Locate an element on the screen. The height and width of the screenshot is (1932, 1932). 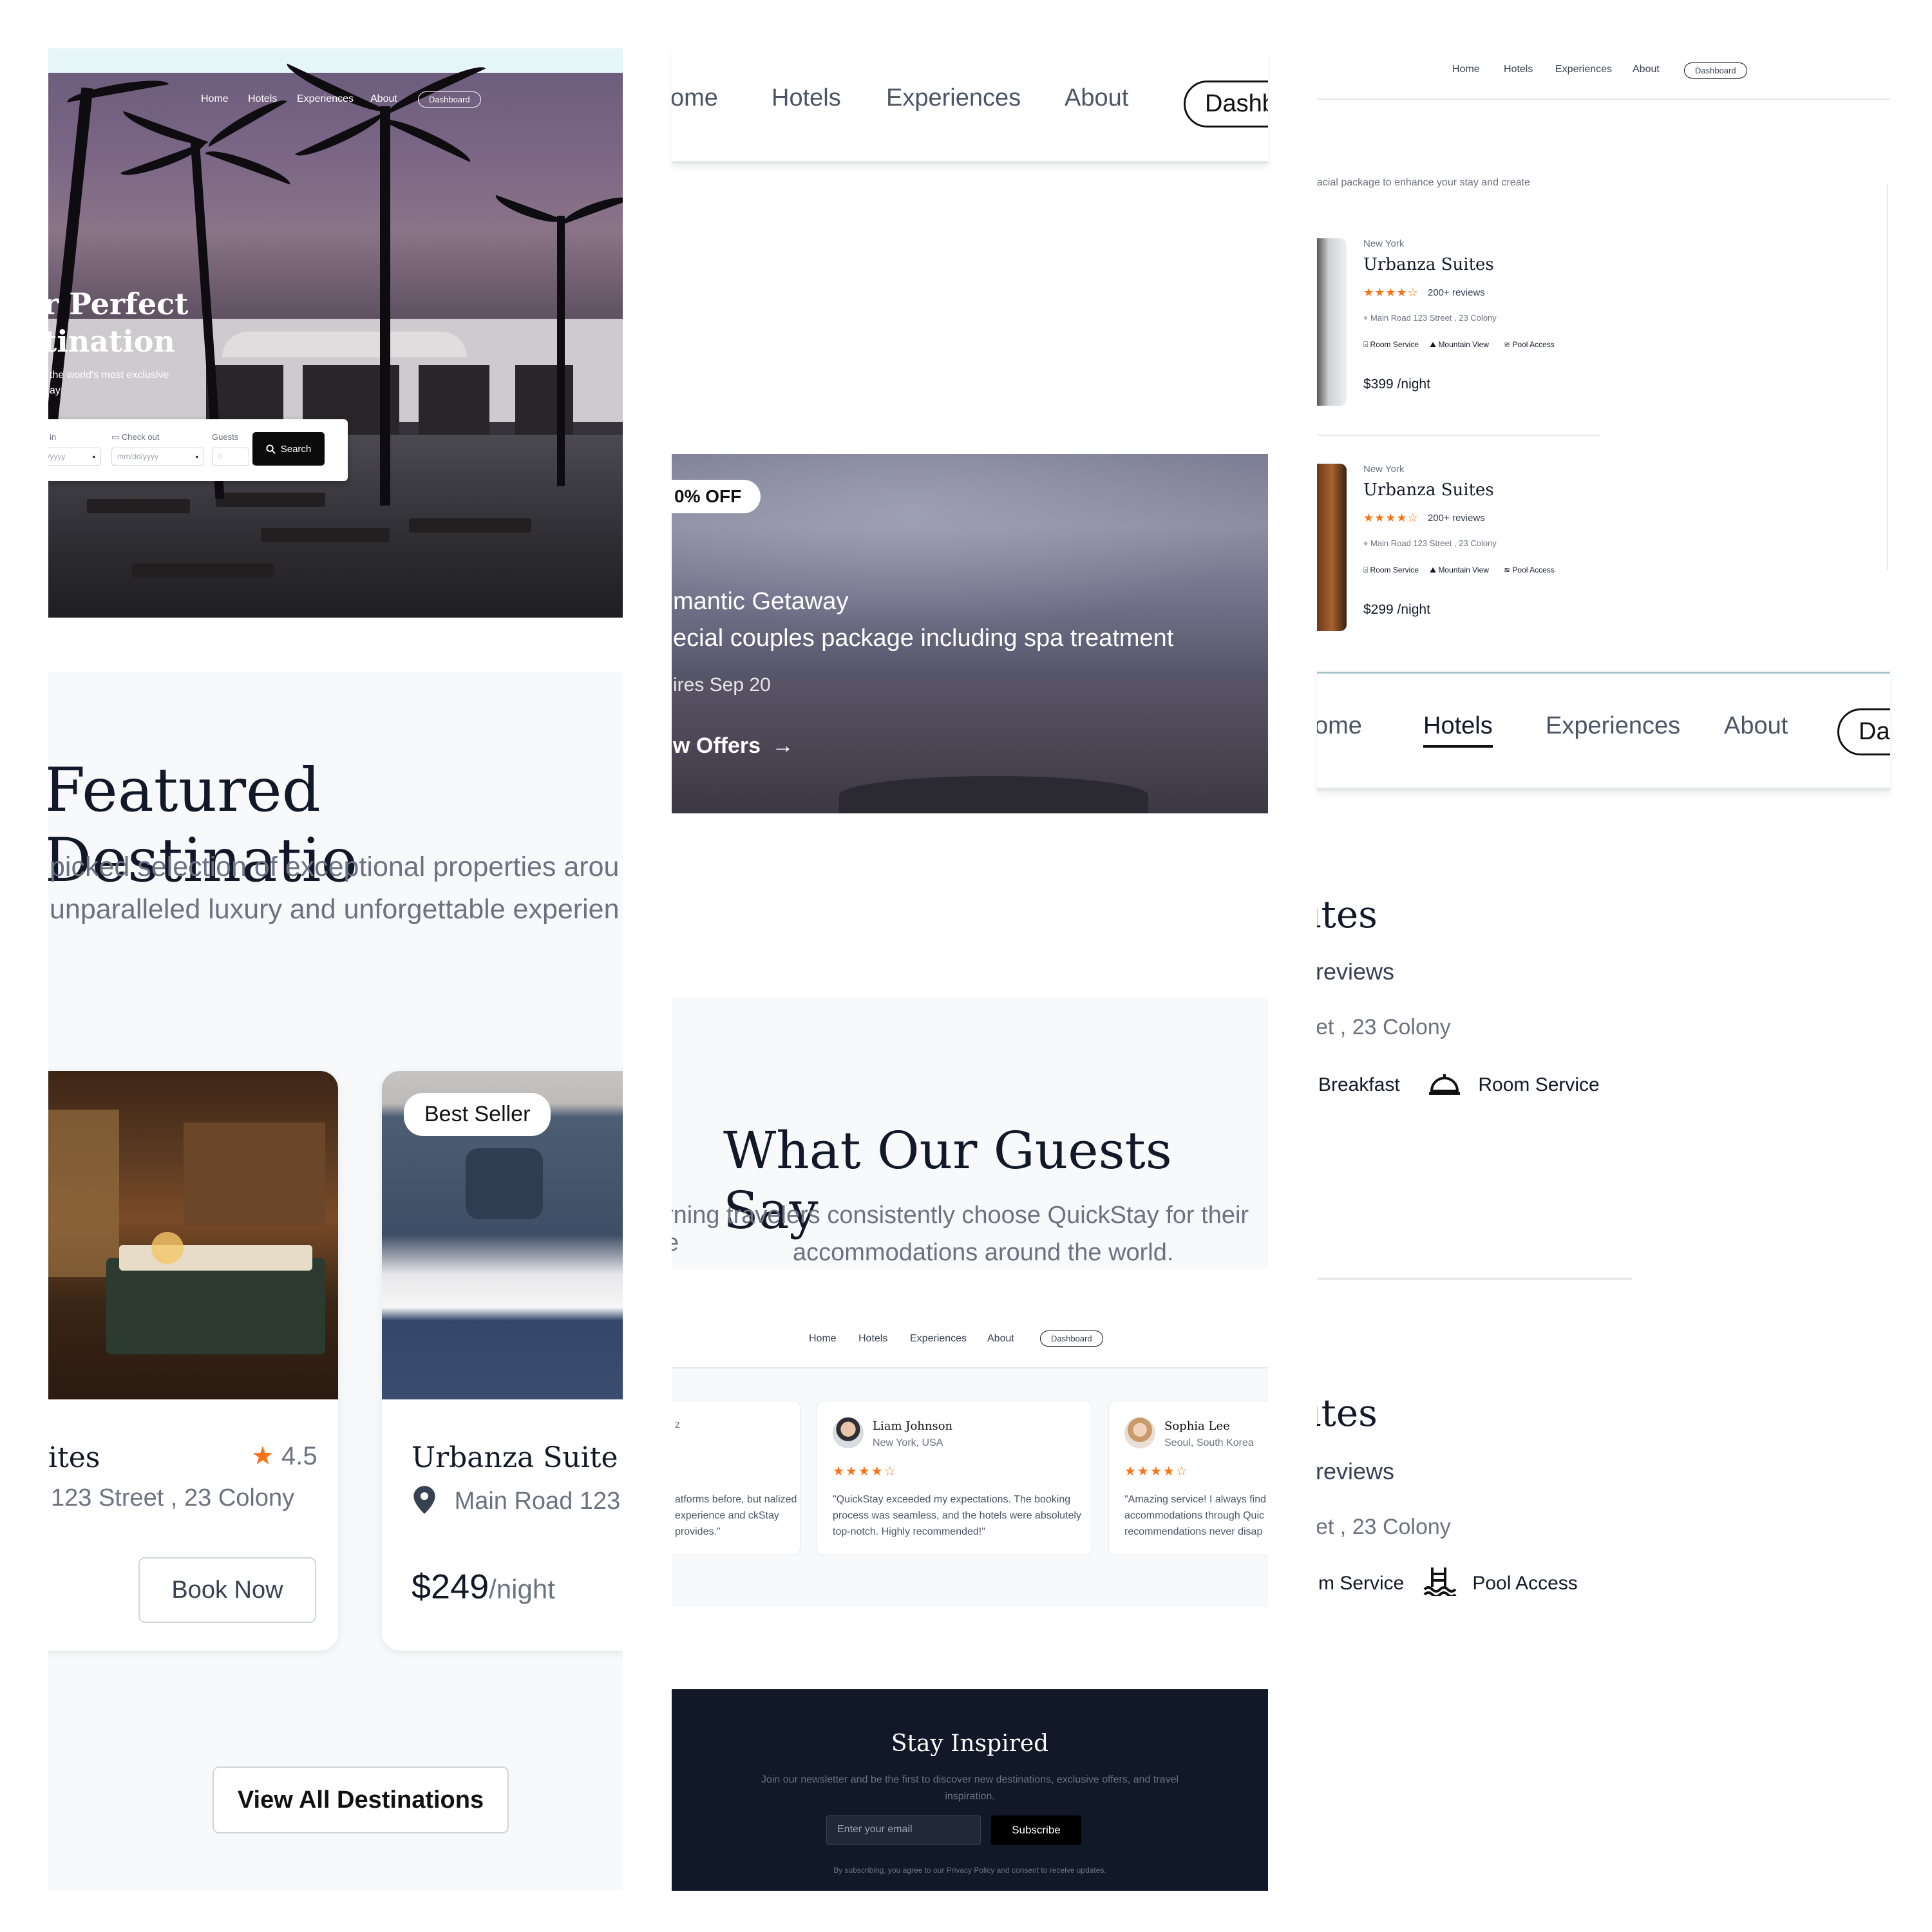
avatar is located at coordinates (1139, 1432).